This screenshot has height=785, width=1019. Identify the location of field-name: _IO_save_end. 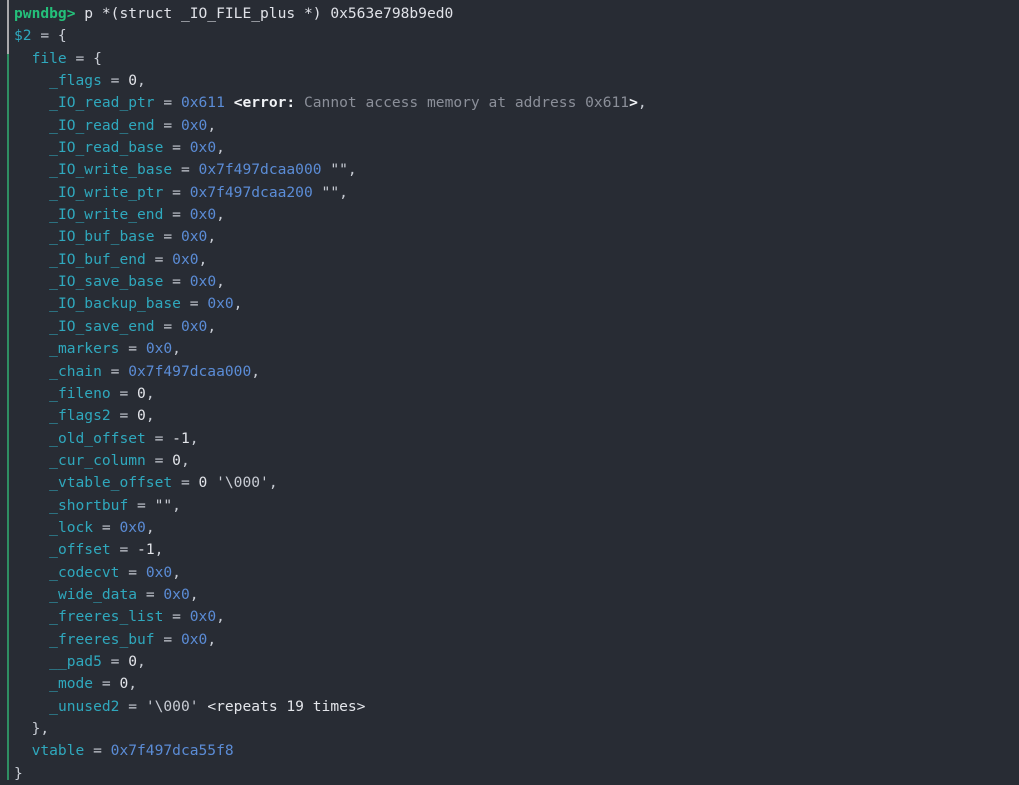
(102, 326).